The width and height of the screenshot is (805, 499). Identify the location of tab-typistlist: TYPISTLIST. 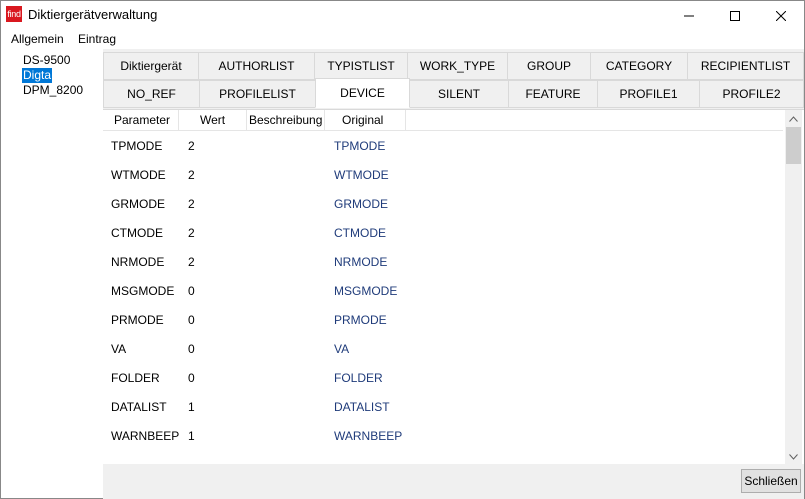
(361, 66).